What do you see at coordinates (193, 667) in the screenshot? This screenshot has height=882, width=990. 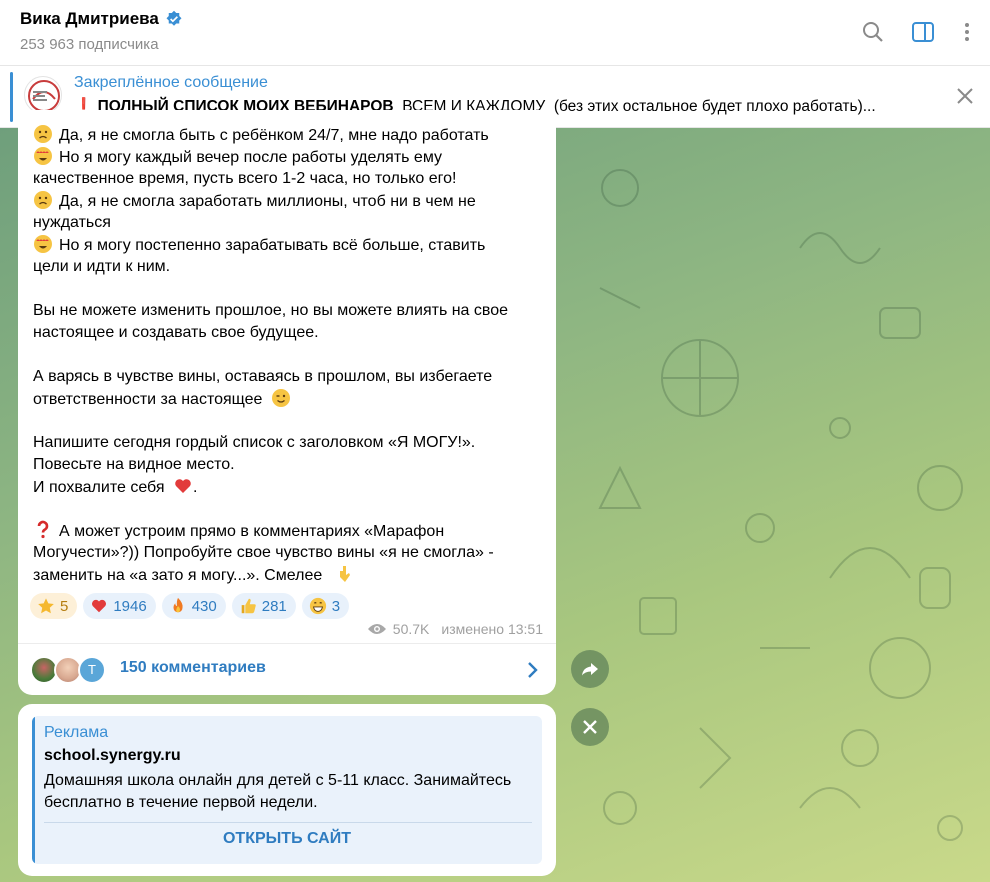 I see `comments-count-label: 150 комментариев` at bounding box center [193, 667].